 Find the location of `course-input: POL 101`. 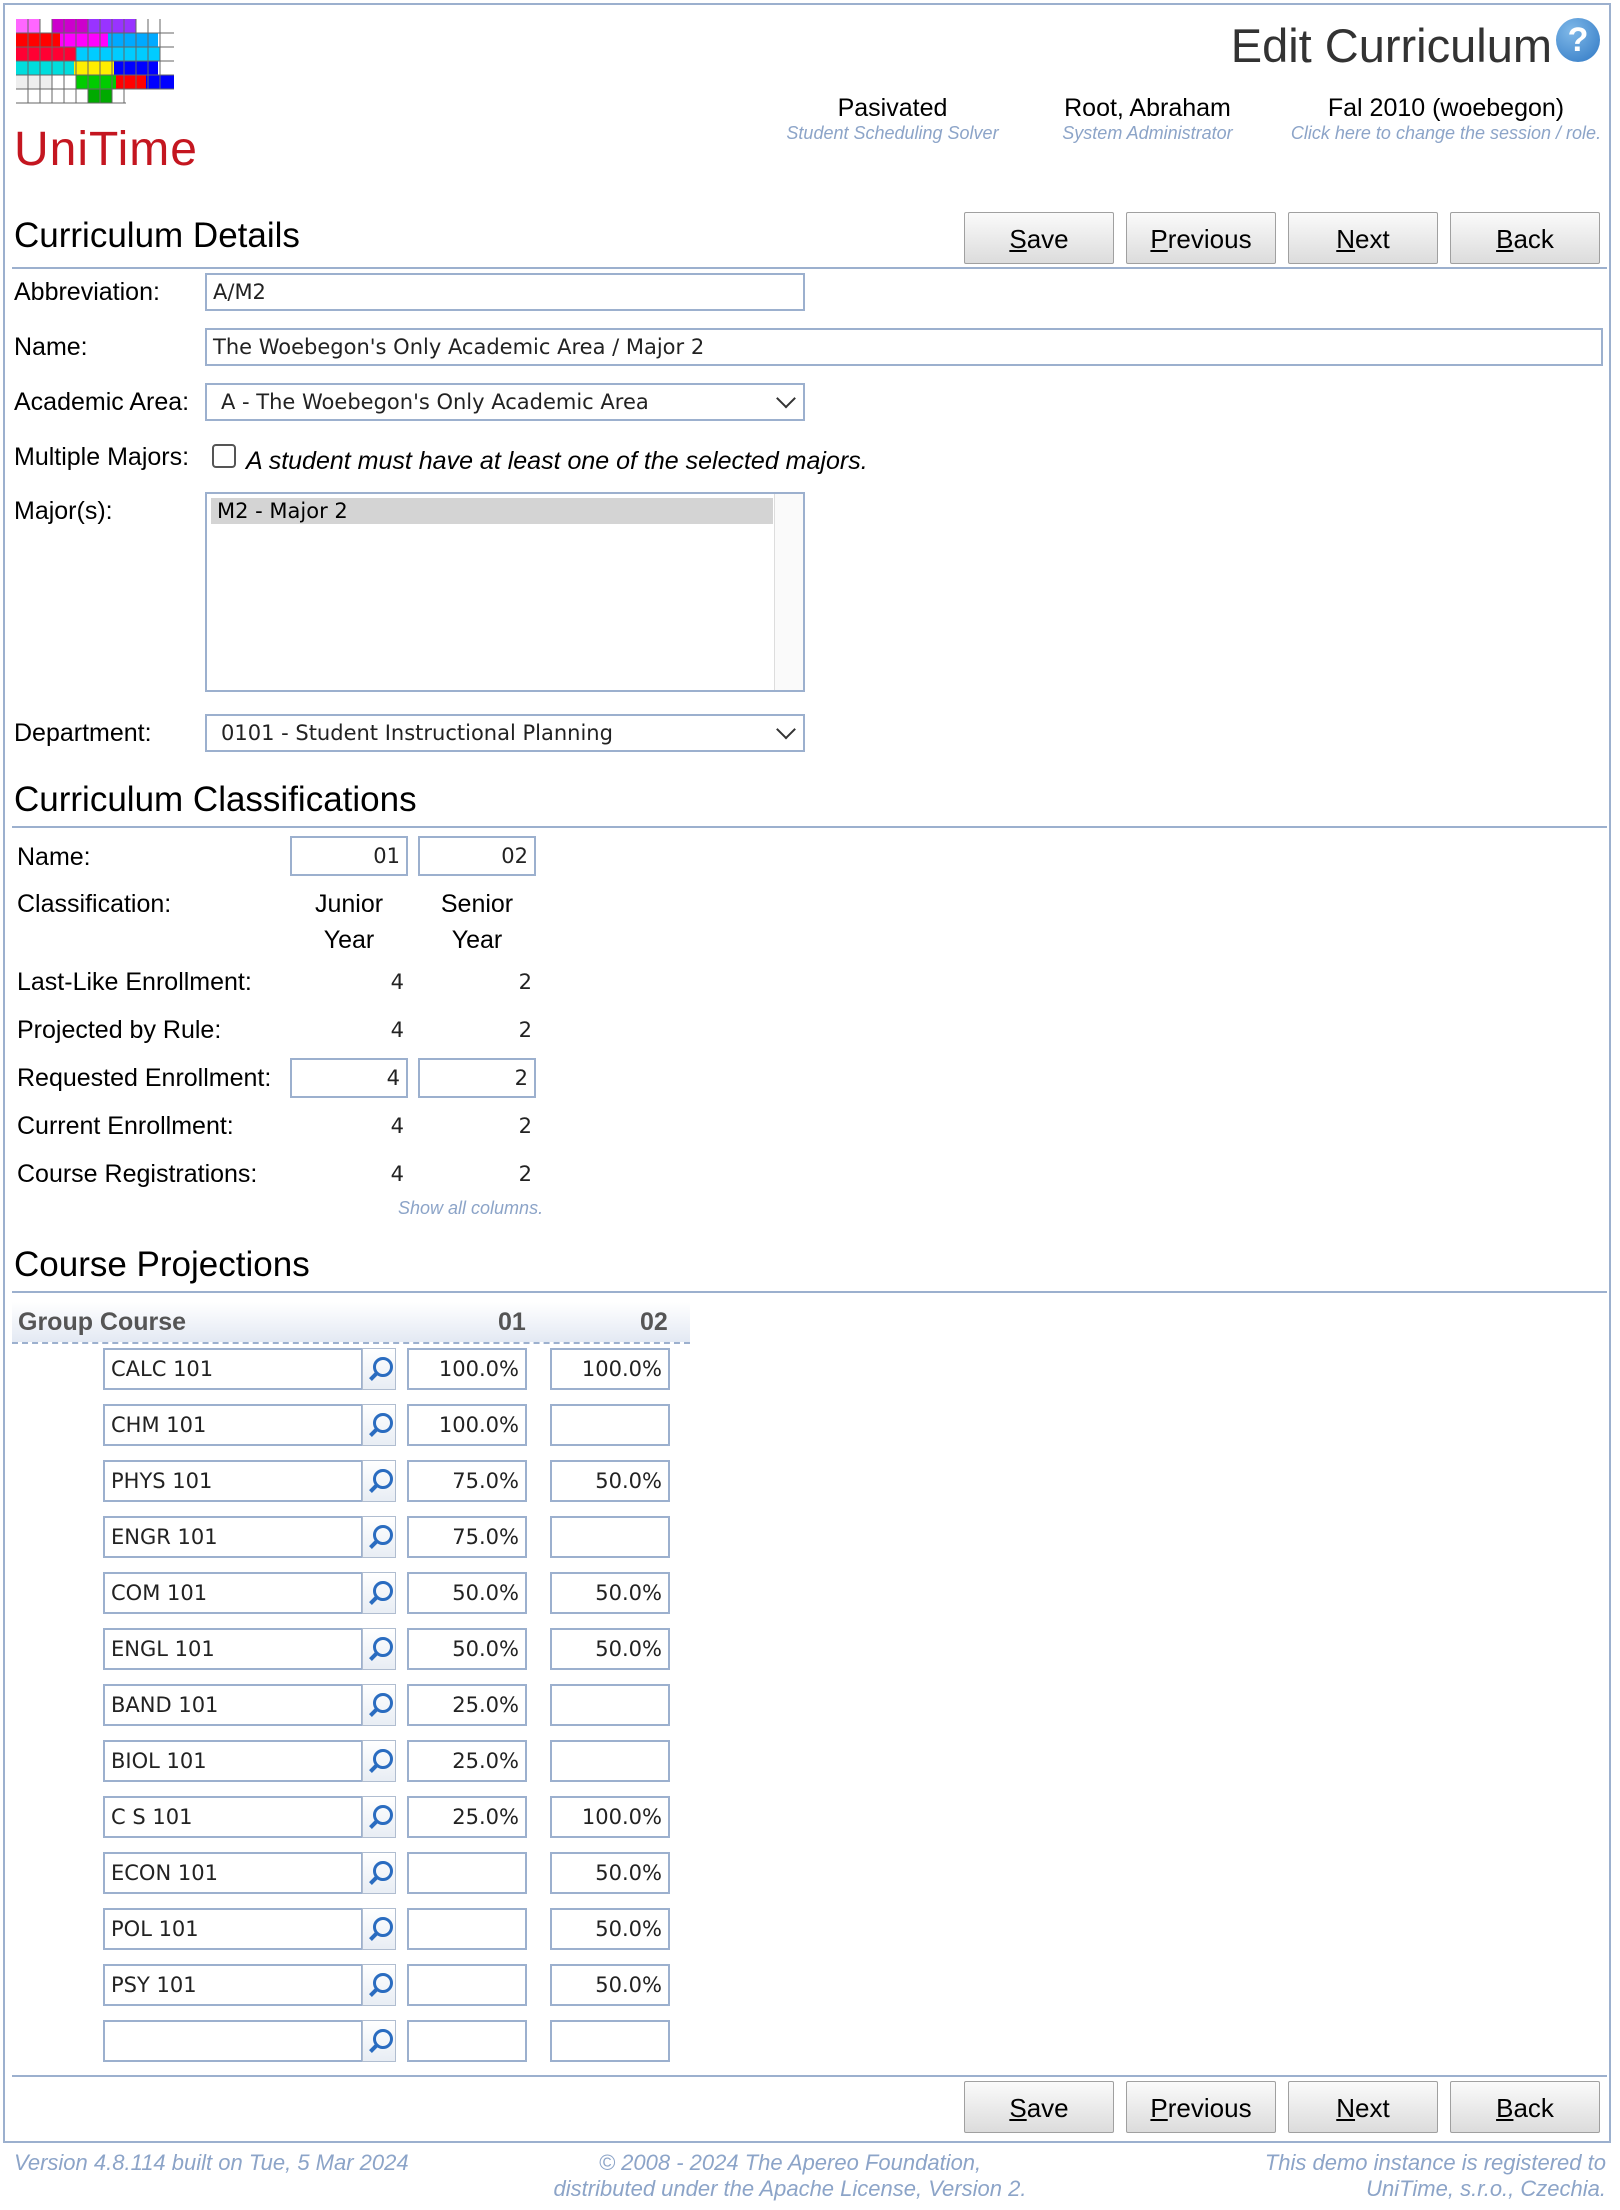

course-input: POL 101 is located at coordinates (233, 1929).